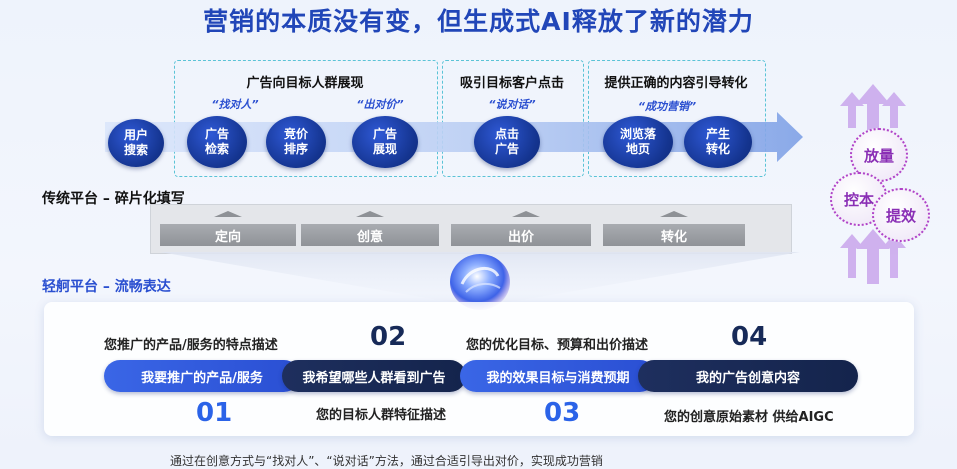 The height and width of the screenshot is (469, 957). I want to click on group-label-click: 吸引目标客户点击, so click(511, 83).